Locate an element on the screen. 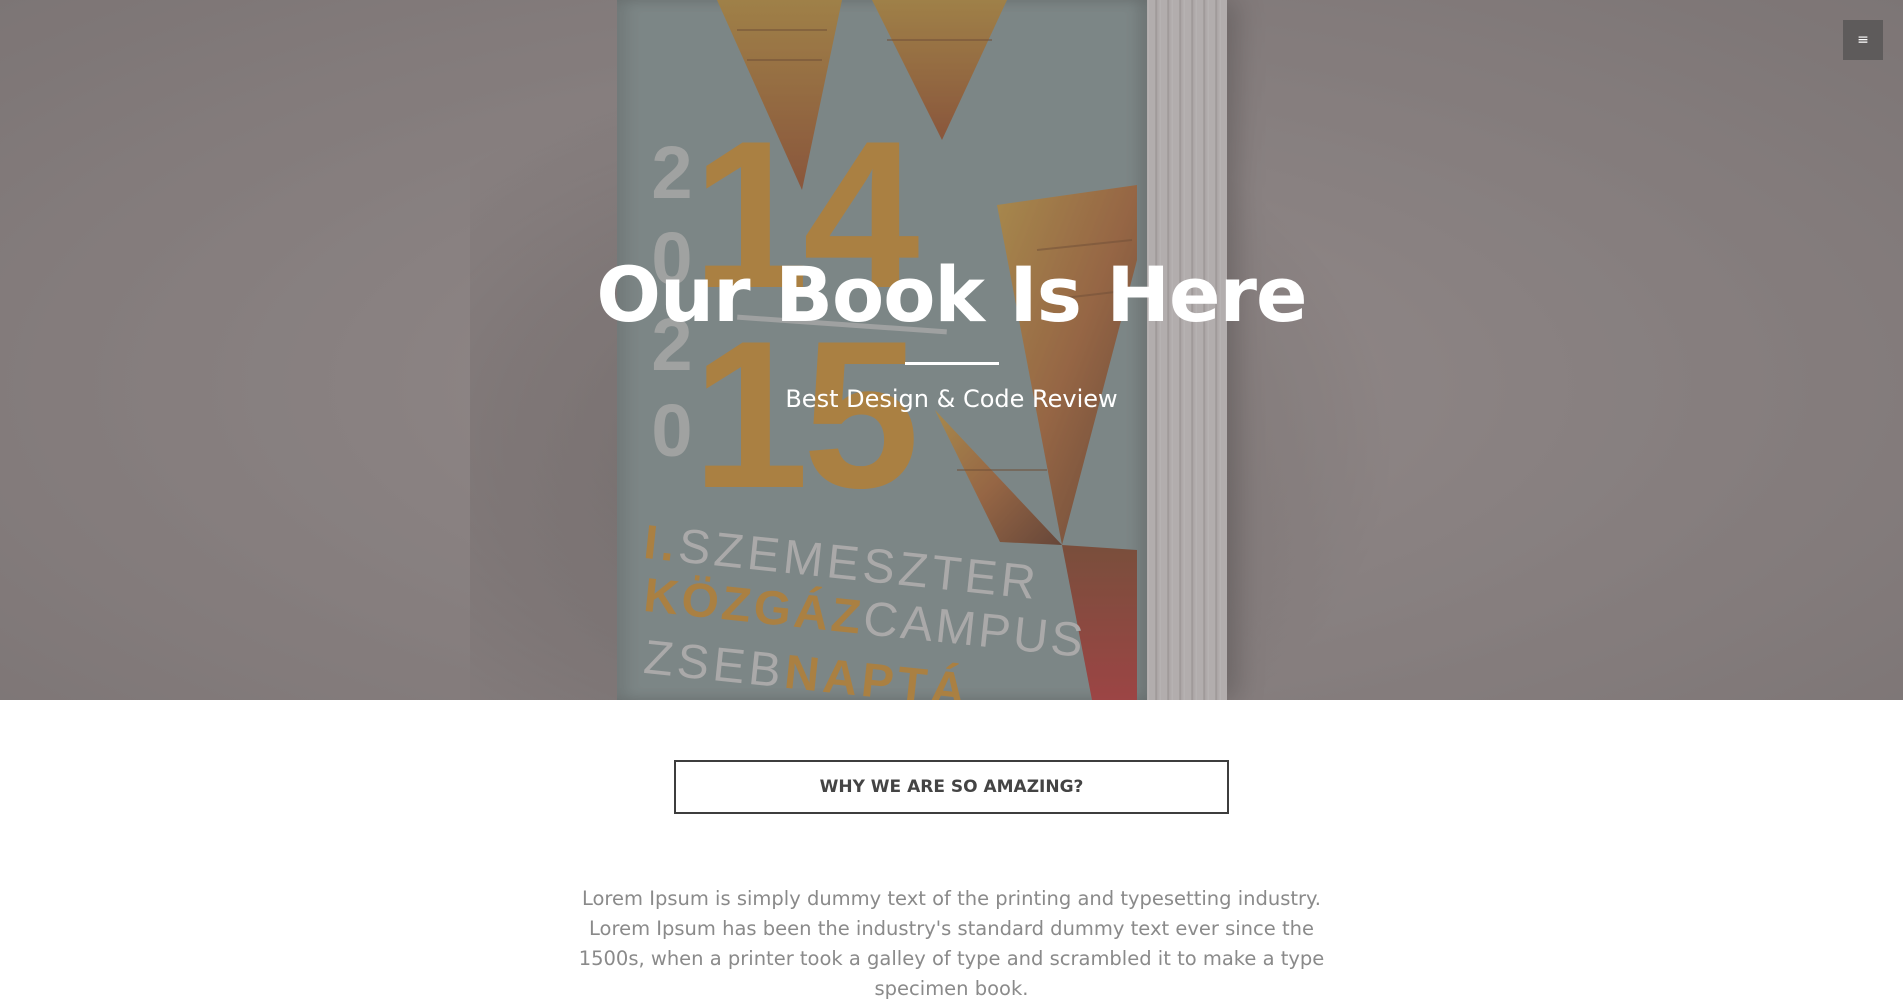  hamburger-menu-icon: ≡ is located at coordinates (1863, 40).